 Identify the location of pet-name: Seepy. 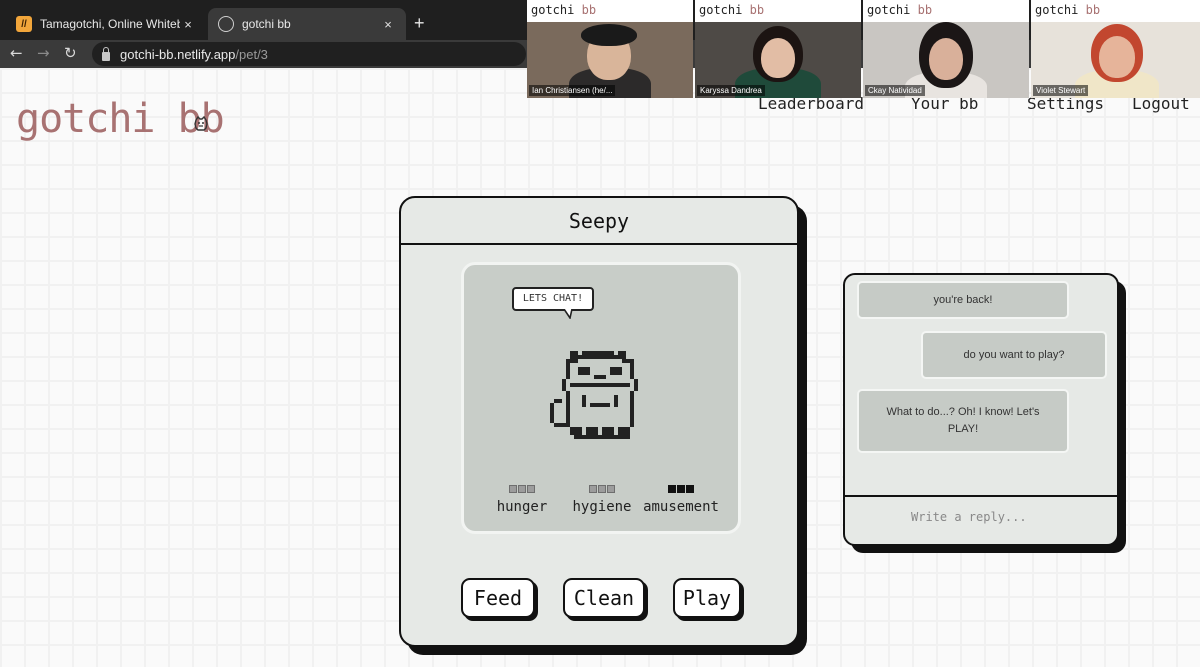
(599, 221).